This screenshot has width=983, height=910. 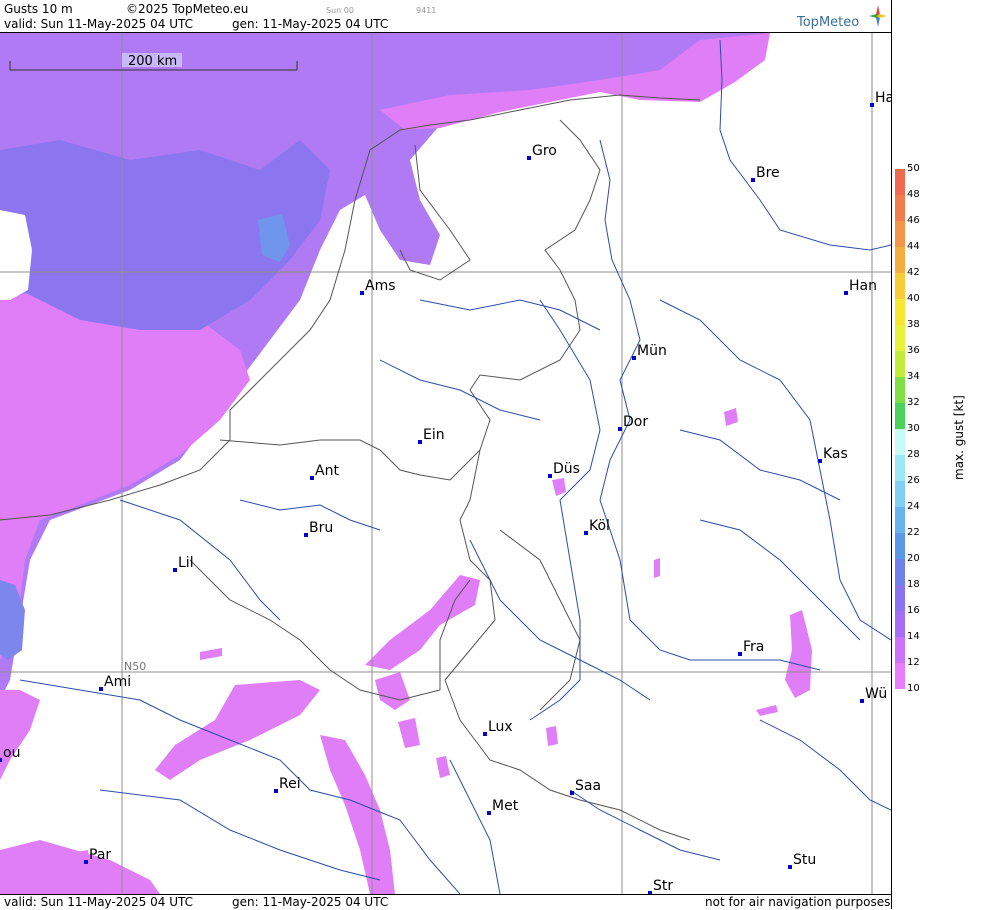 What do you see at coordinates (505, 806) in the screenshot?
I see `city-label: Met` at bounding box center [505, 806].